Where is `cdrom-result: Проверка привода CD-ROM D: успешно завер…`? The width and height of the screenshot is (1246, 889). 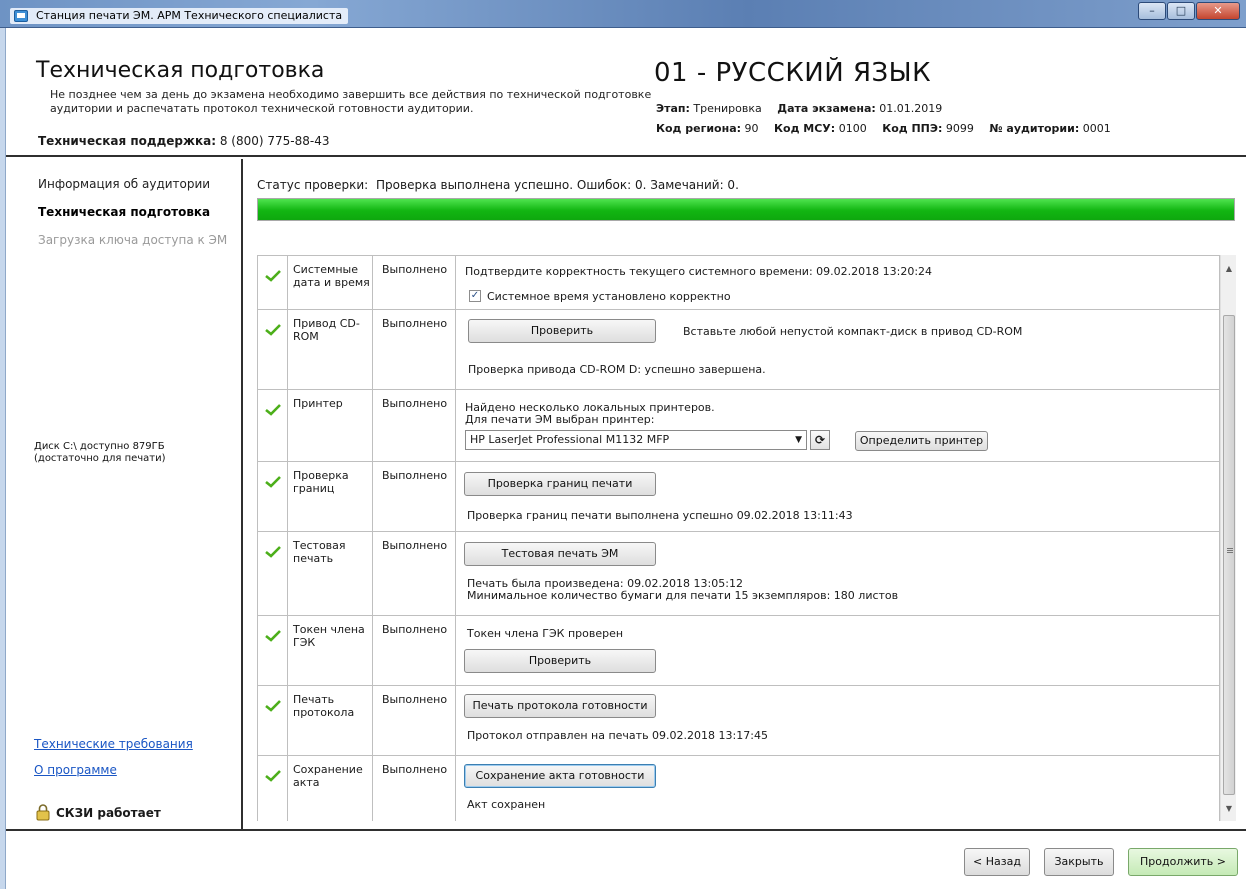 cdrom-result: Проверка привода CD-ROM D: успешно завер… is located at coordinates (617, 369).